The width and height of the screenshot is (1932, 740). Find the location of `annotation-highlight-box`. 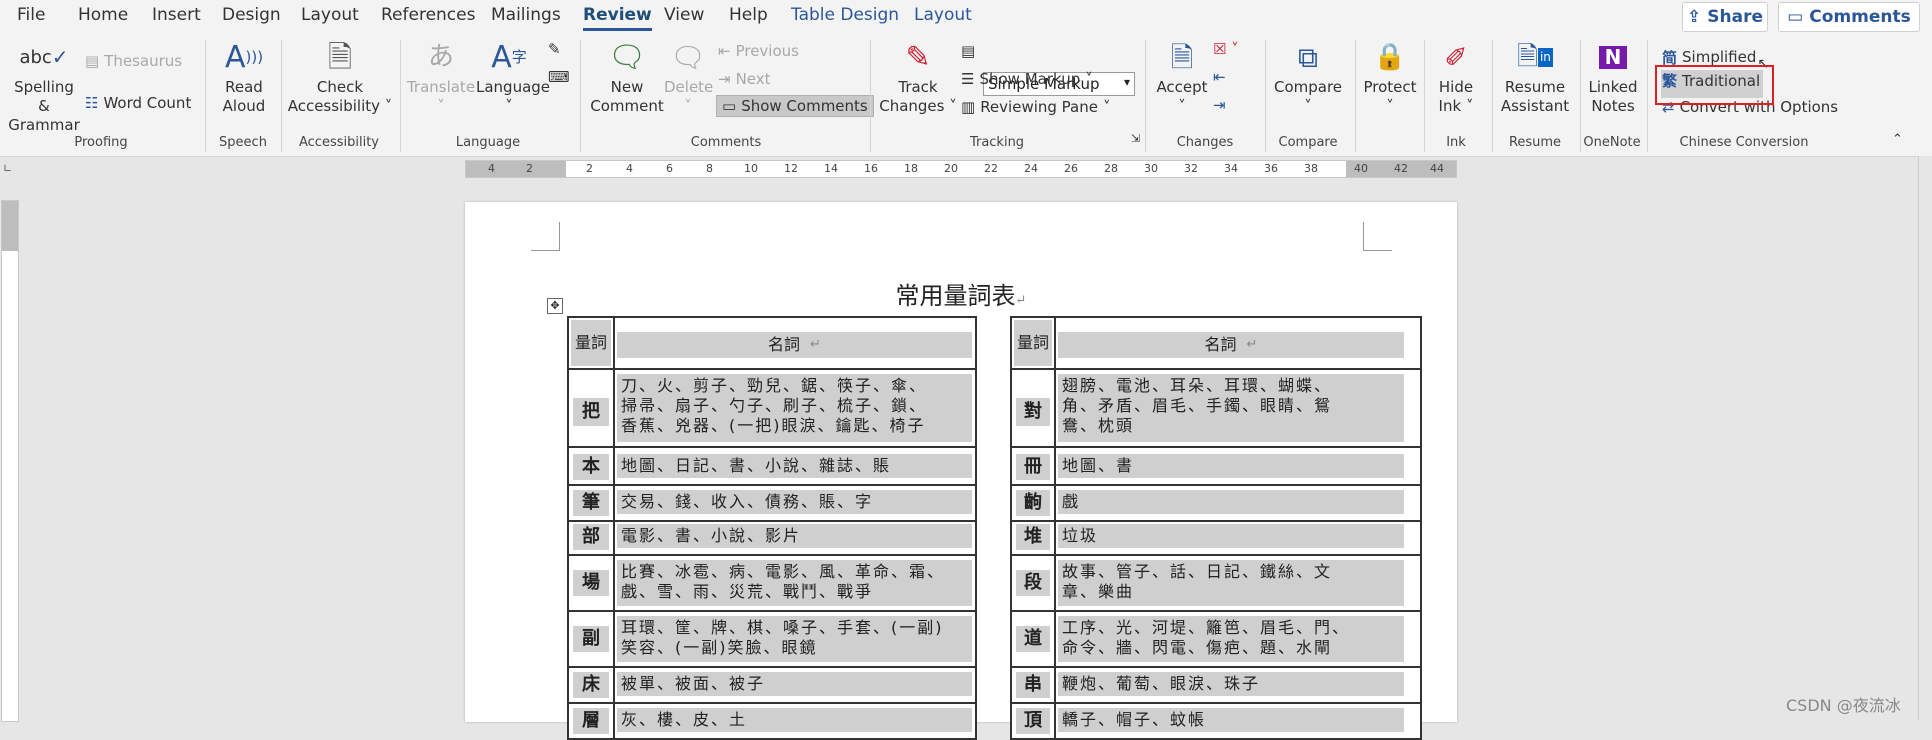

annotation-highlight-box is located at coordinates (1714, 85).